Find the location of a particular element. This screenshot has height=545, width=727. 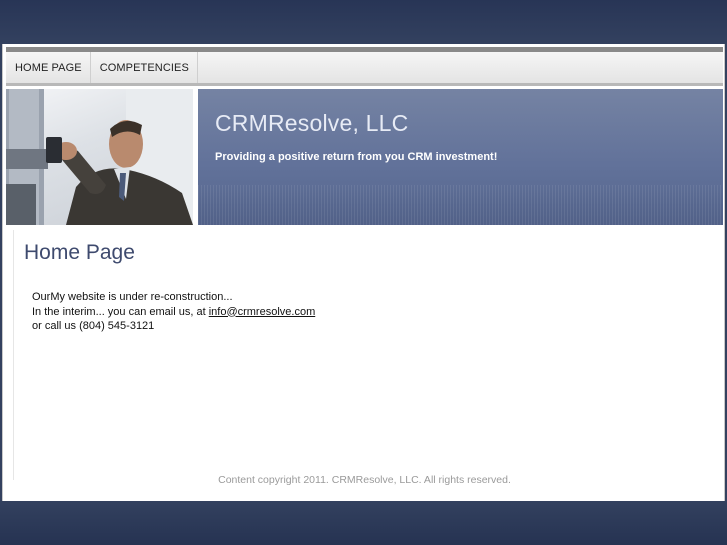

businessman-photo is located at coordinates (99, 157).